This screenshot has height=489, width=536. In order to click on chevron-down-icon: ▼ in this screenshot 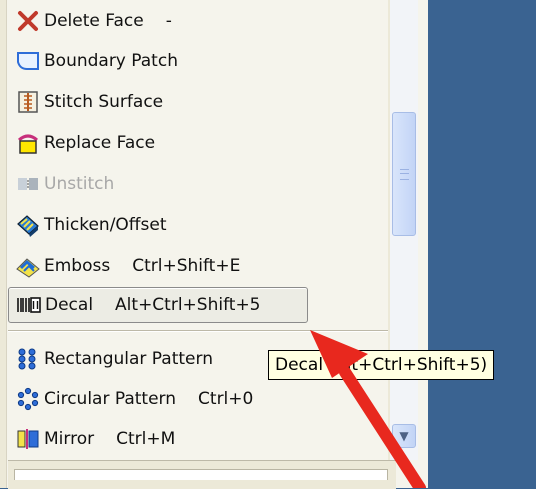, I will do `click(404, 436)`.